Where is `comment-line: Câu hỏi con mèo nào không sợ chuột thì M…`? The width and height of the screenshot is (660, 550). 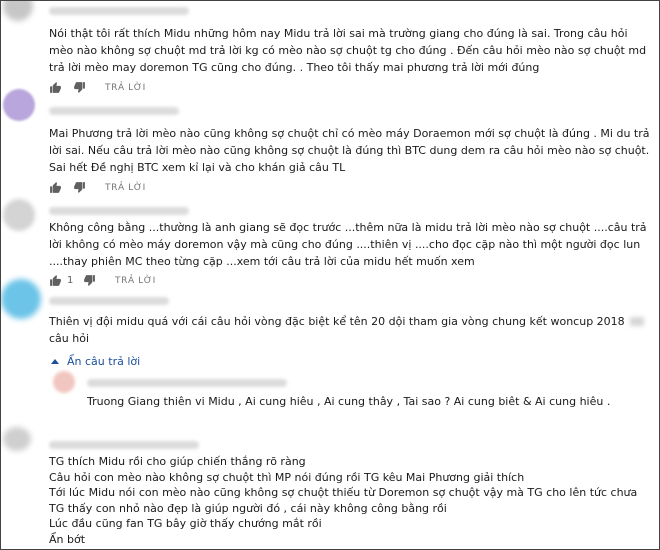
comment-line: Câu hỏi con mèo nào không sợ chuột thì M… is located at coordinates (287, 477).